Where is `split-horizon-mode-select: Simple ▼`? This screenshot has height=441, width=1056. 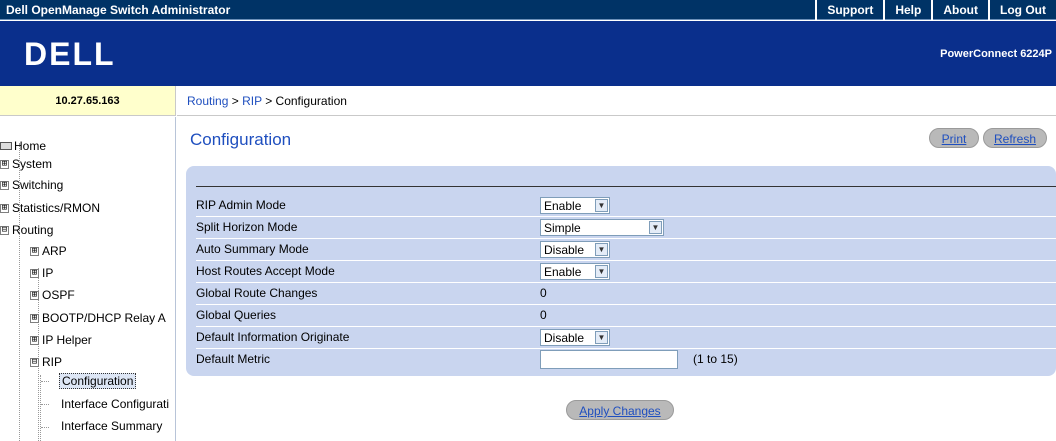
split-horizon-mode-select: Simple ▼ is located at coordinates (602, 227).